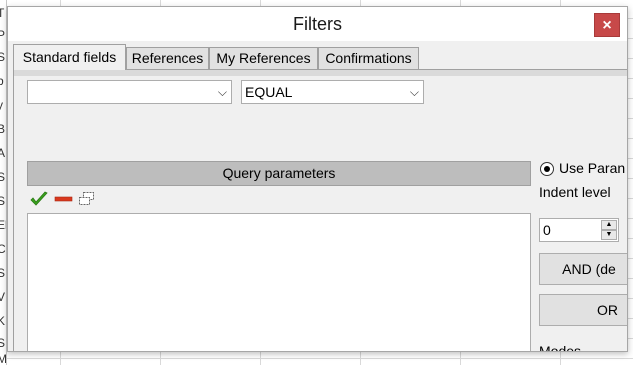 This screenshot has height=365, width=633. I want to click on dialog-title: Filters, so click(317, 24).